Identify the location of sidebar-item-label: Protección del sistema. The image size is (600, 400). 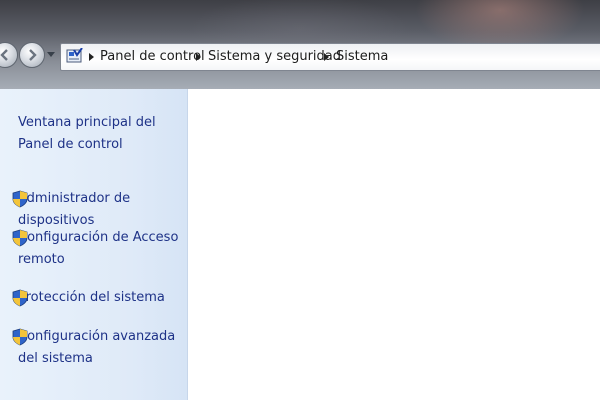
(91, 297).